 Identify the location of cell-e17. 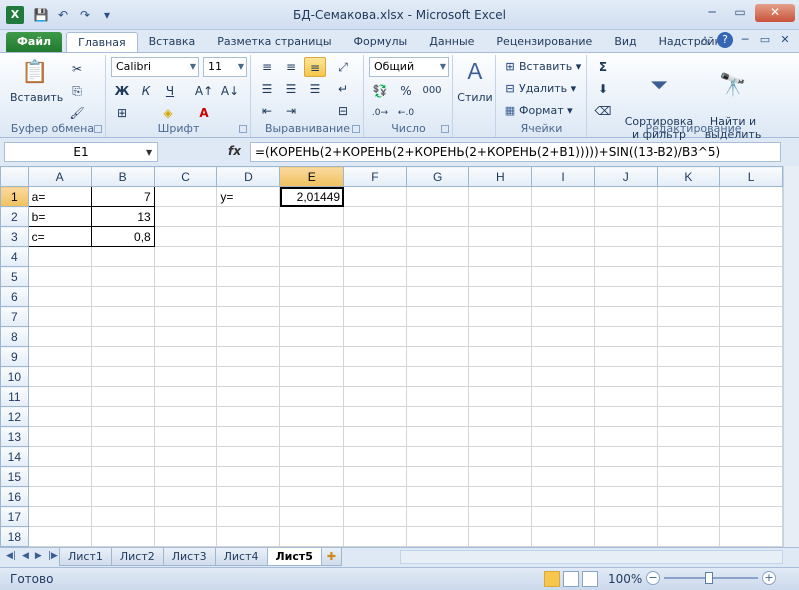
(312, 516).